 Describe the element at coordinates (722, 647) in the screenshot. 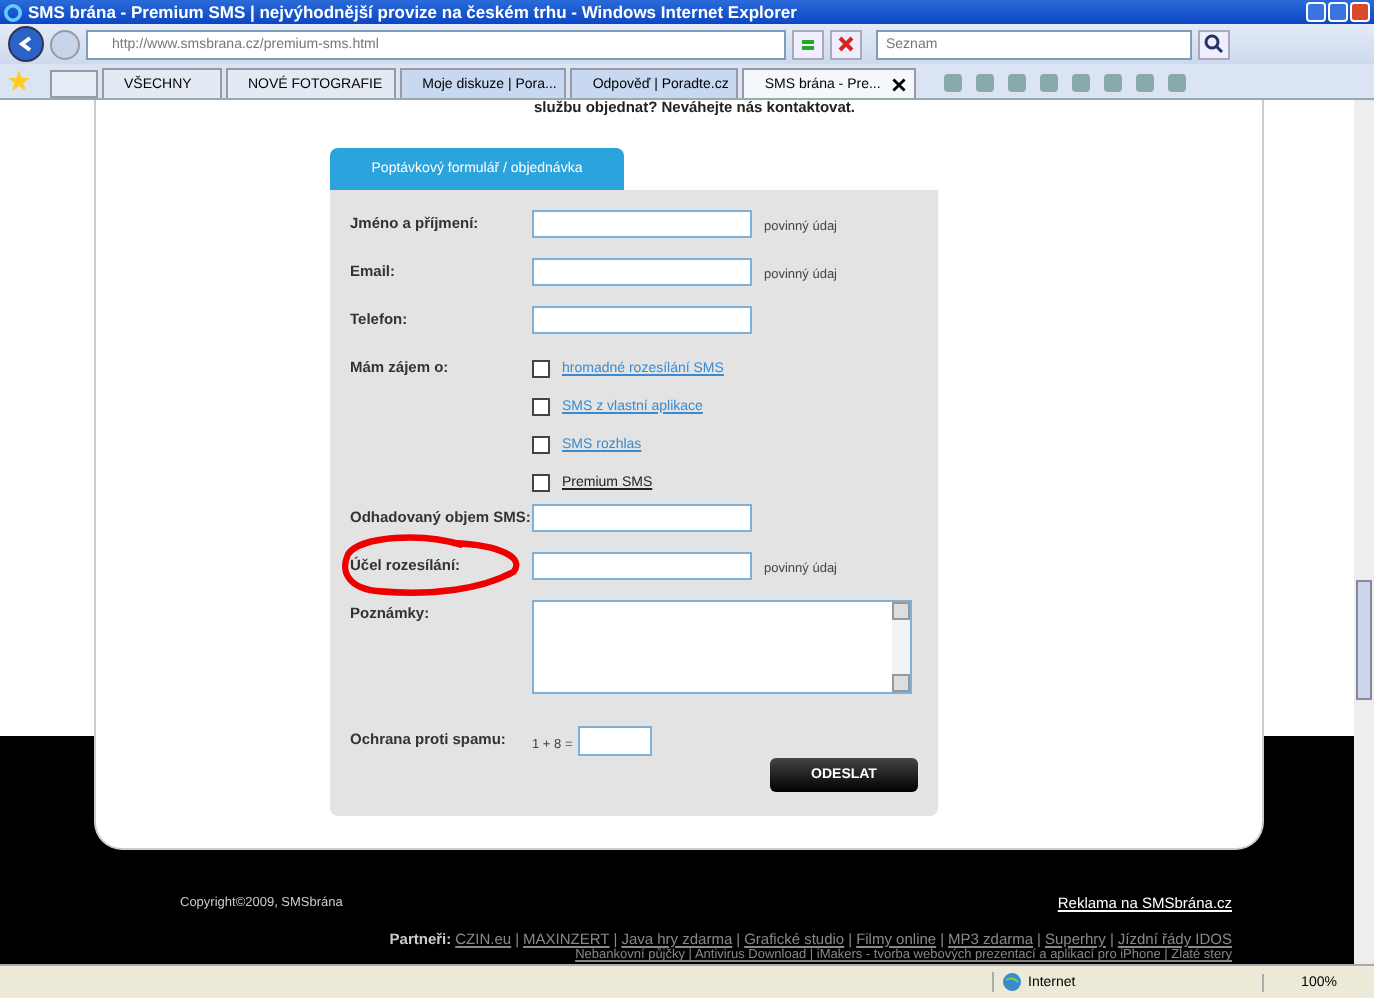

I see `text-area` at that location.